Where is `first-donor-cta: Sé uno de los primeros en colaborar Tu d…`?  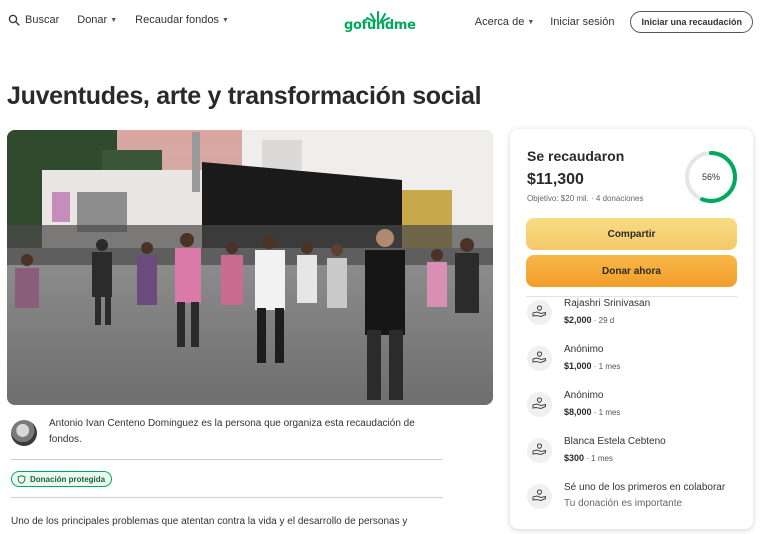 first-donor-cta: Sé uno de los primeros en colaborar Tu d… is located at coordinates (634, 500).